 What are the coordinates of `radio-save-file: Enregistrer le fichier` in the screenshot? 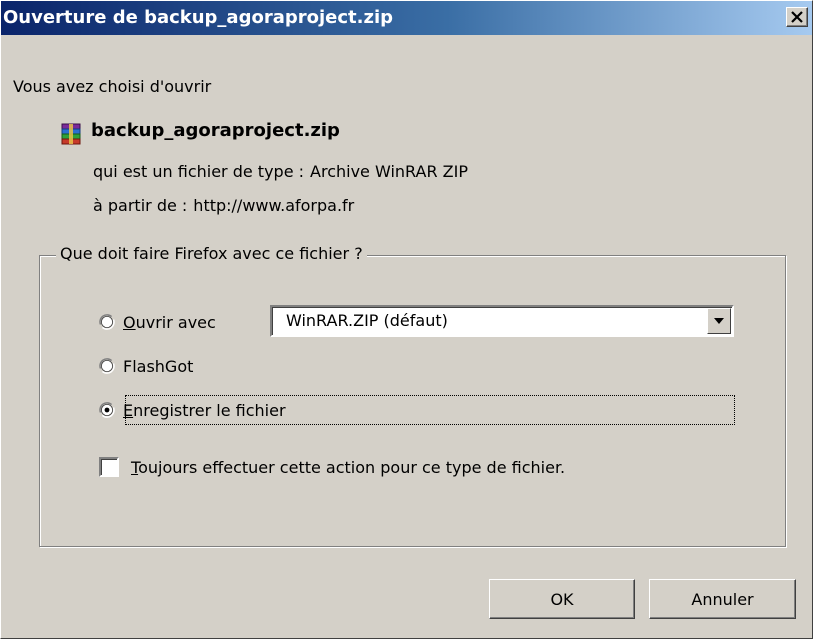 It's located at (192, 410).